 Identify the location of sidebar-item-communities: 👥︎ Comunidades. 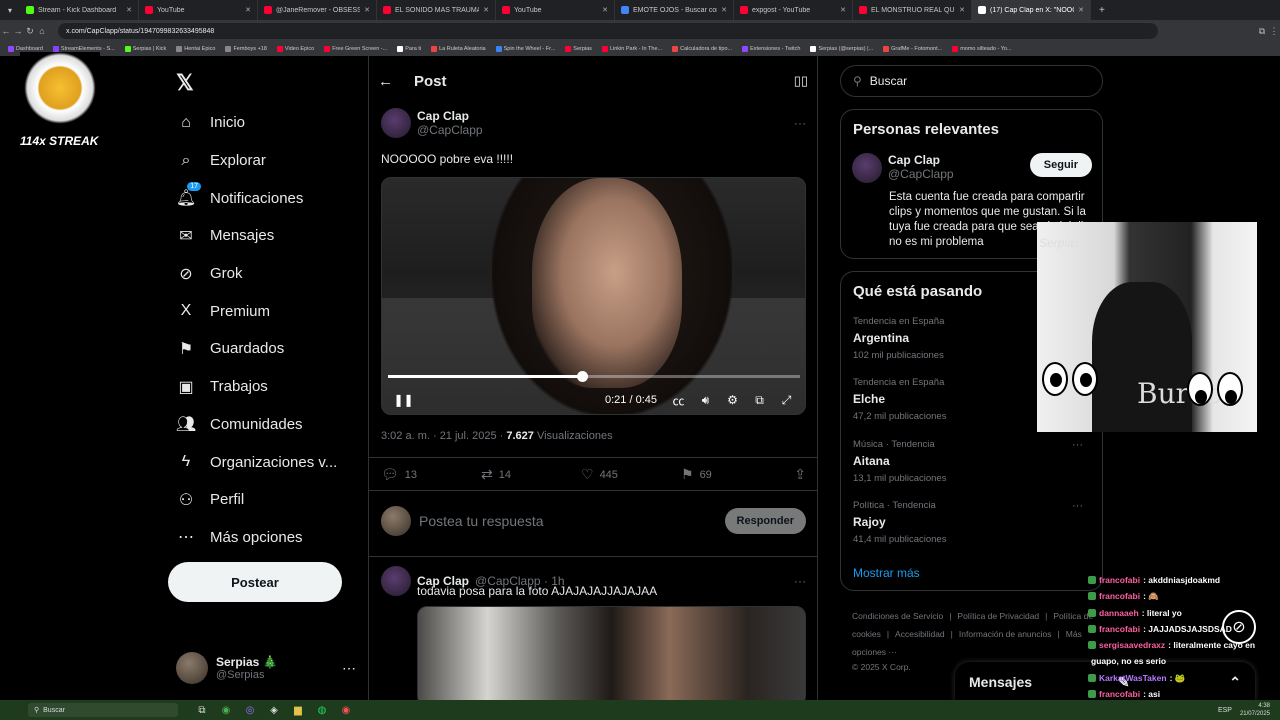
(263, 425).